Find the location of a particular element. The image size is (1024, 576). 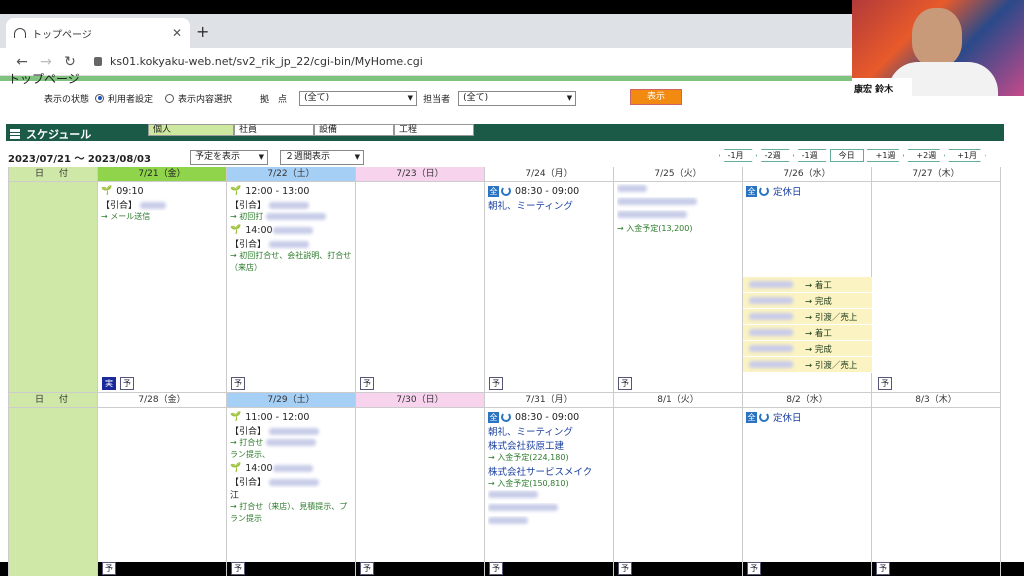

nav-plus-month: +1月 is located at coordinates (967, 155).